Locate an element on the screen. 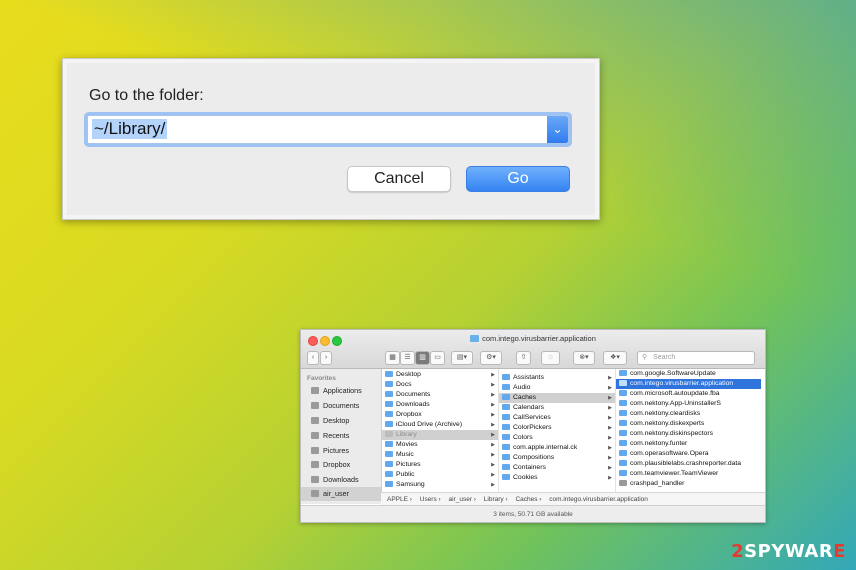 The image size is (856, 570). list-item: Music ▶ is located at coordinates (440, 455).